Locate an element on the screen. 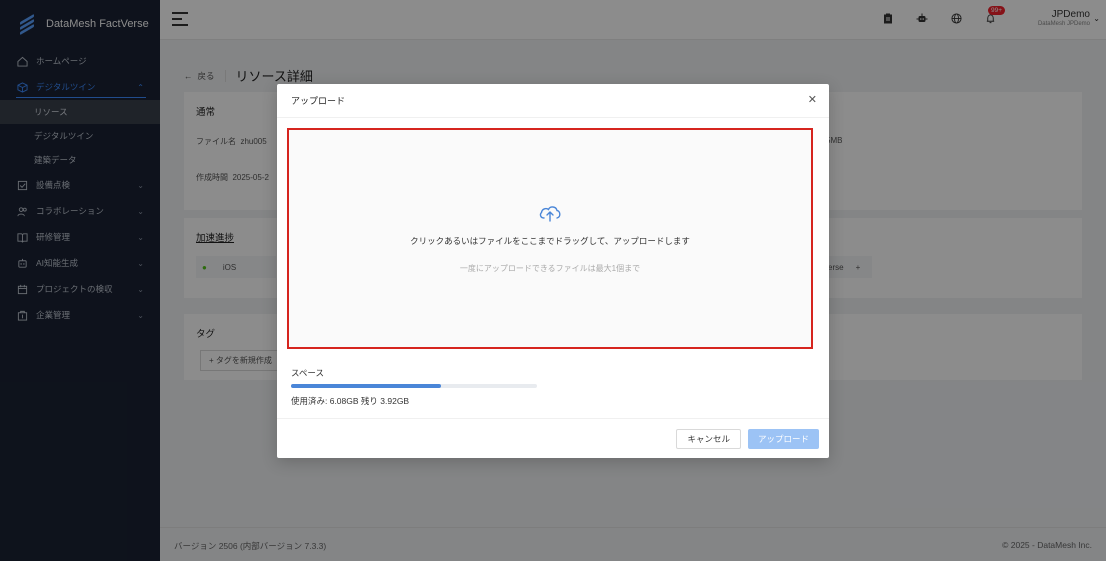 This screenshot has width=1106, height=561. close-icon: ✕ is located at coordinates (812, 99).